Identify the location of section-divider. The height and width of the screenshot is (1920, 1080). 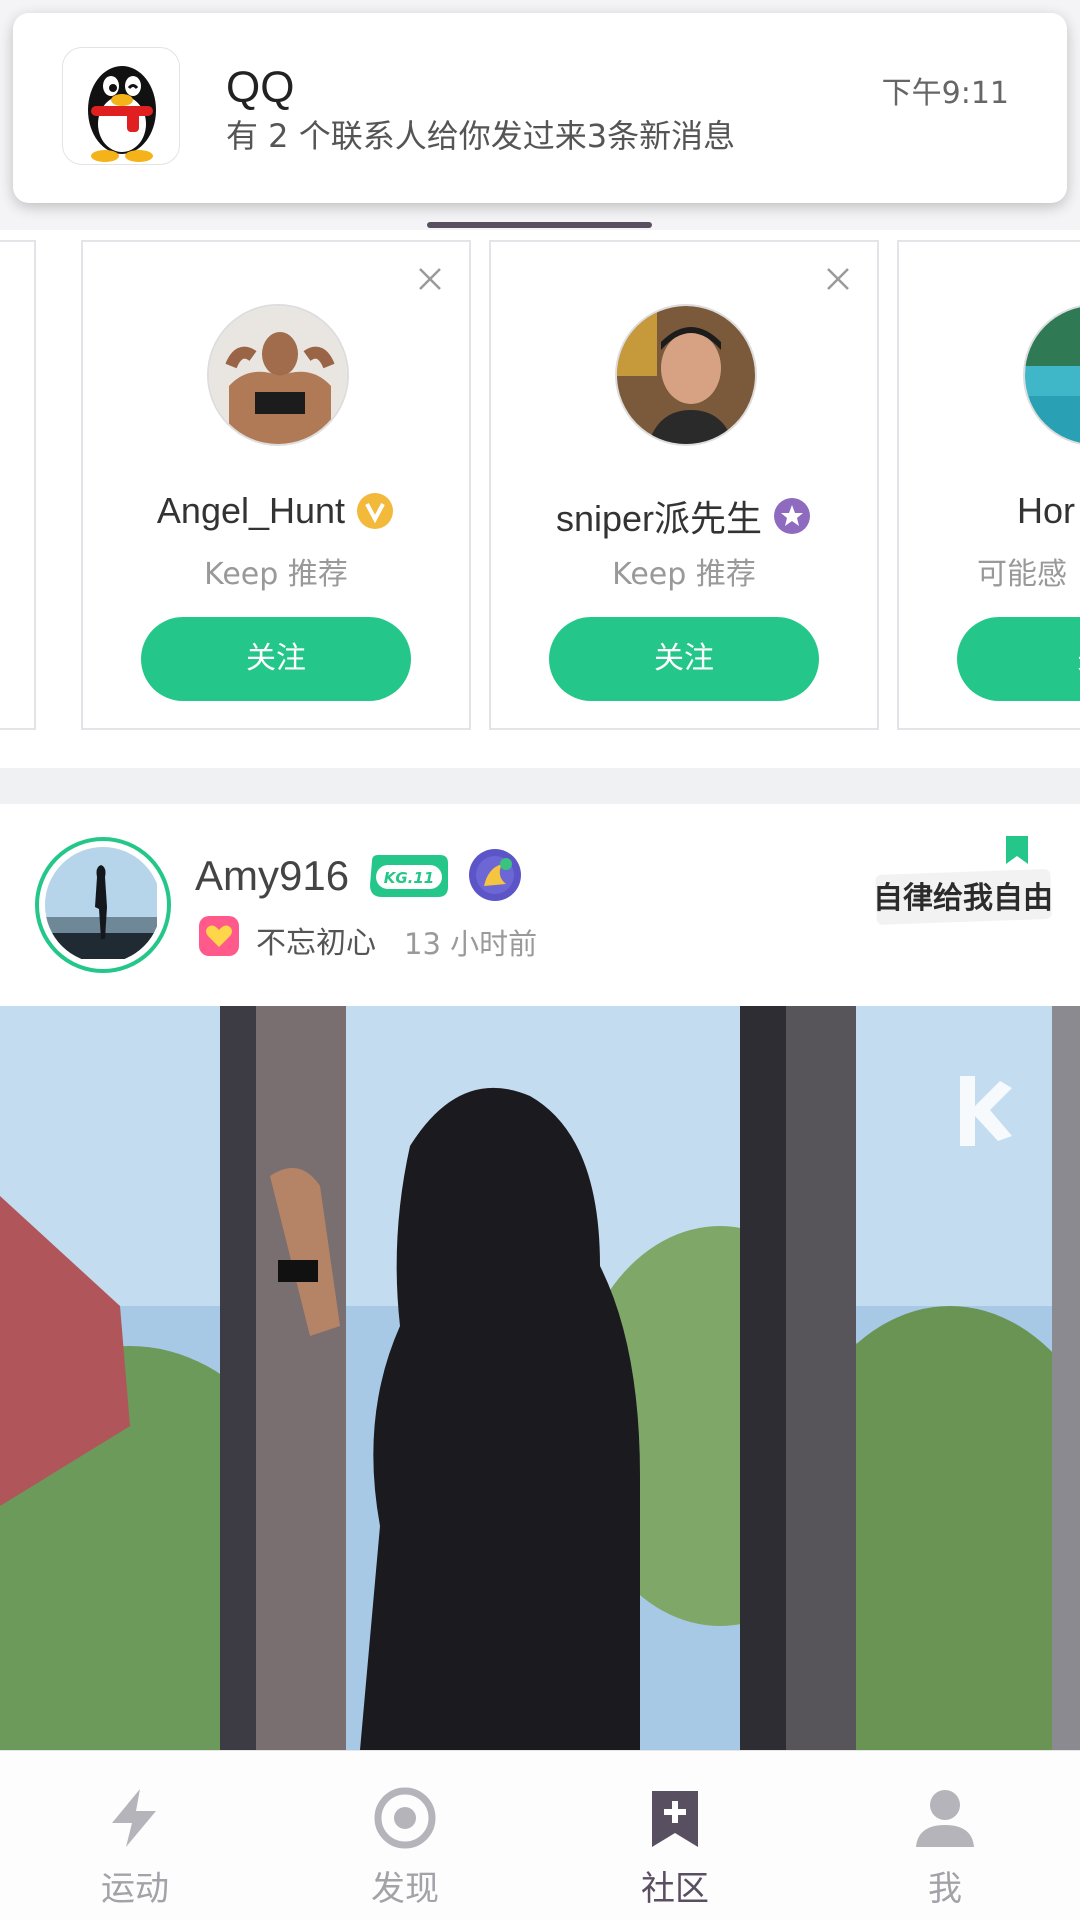
(540, 786).